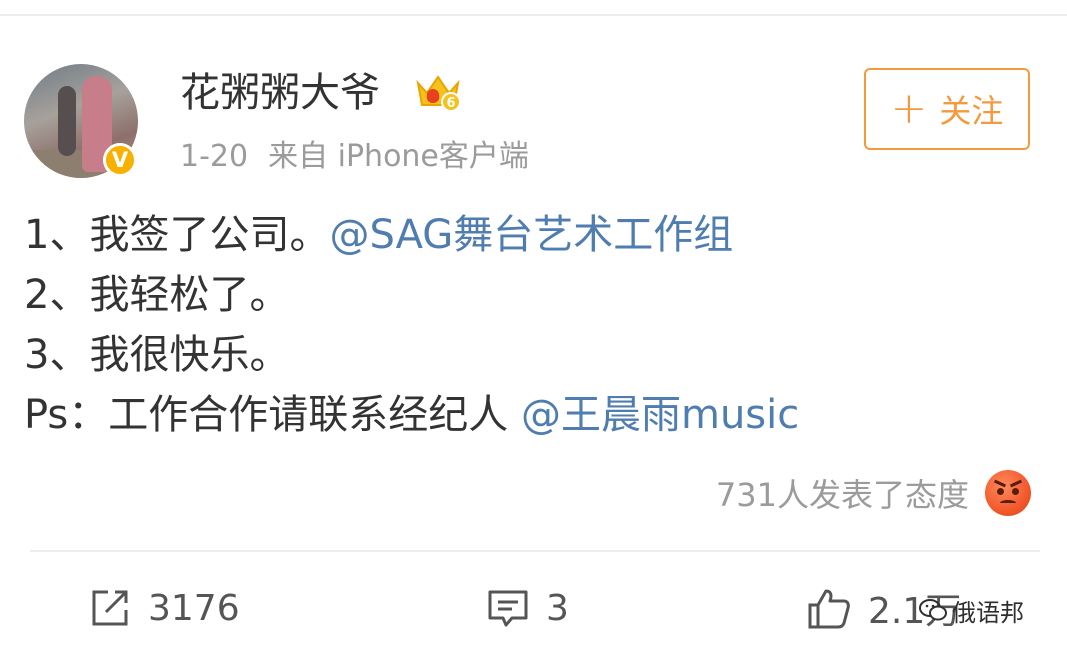 Image resolution: width=1067 pixels, height=658 pixels. I want to click on reaction-count-text: 731人发表了态度, so click(842, 495).